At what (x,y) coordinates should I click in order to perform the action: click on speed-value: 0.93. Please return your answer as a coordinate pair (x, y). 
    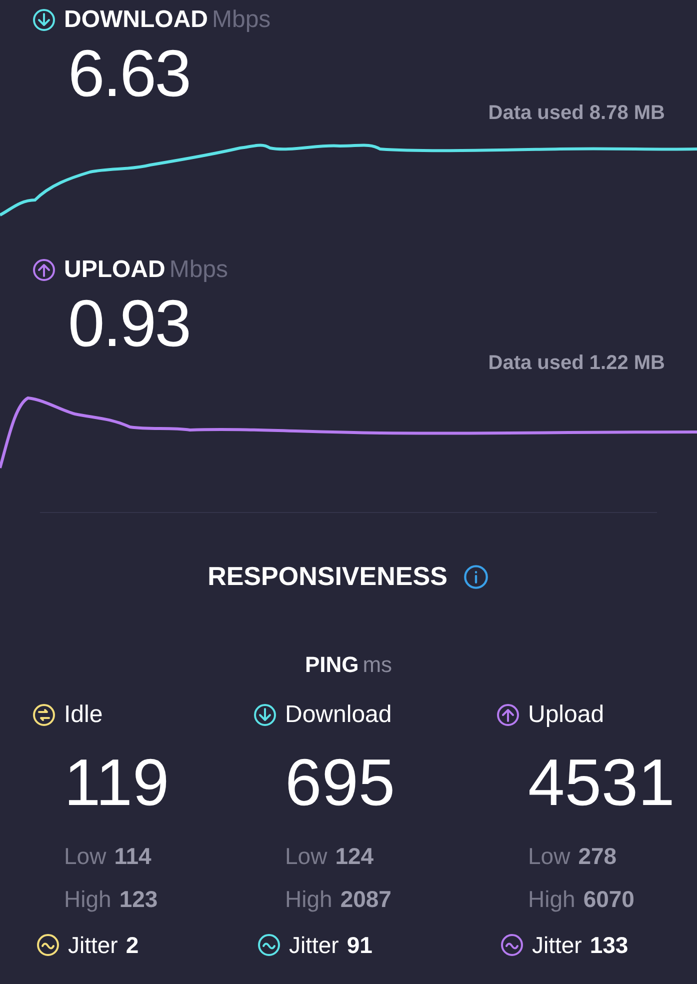
    Looking at the image, I should click on (129, 323).